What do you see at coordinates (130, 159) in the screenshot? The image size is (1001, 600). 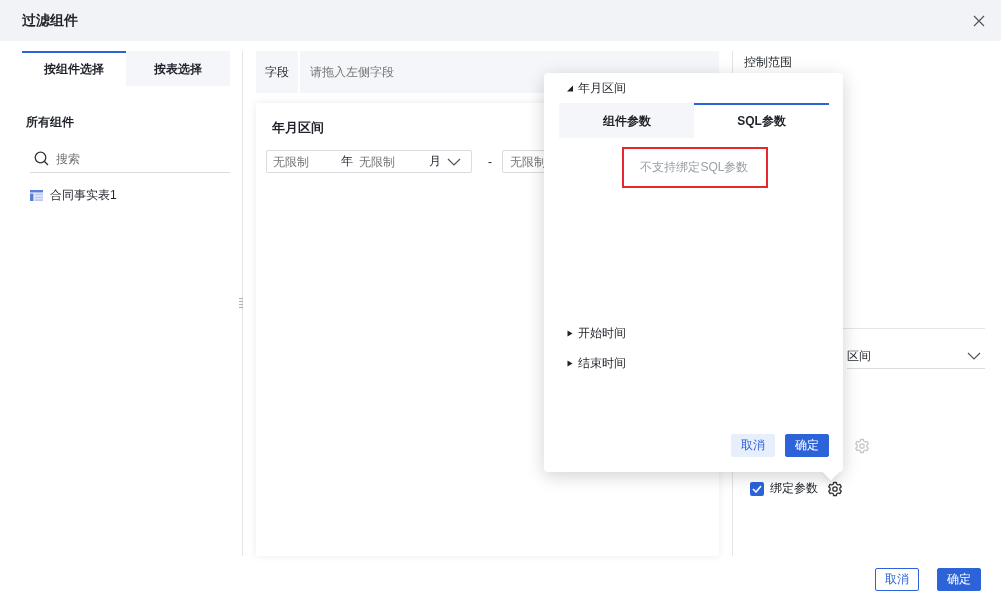 I see `search-field: 搜索` at bounding box center [130, 159].